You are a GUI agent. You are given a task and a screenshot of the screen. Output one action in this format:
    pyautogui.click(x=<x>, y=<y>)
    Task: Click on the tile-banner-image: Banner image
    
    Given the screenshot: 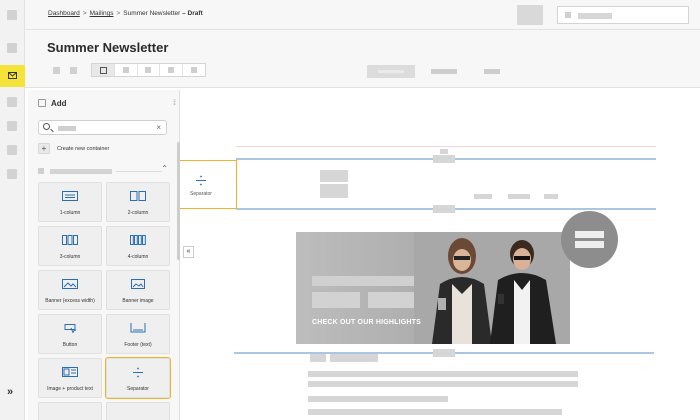 What is the action you would take?
    pyautogui.click(x=138, y=290)
    